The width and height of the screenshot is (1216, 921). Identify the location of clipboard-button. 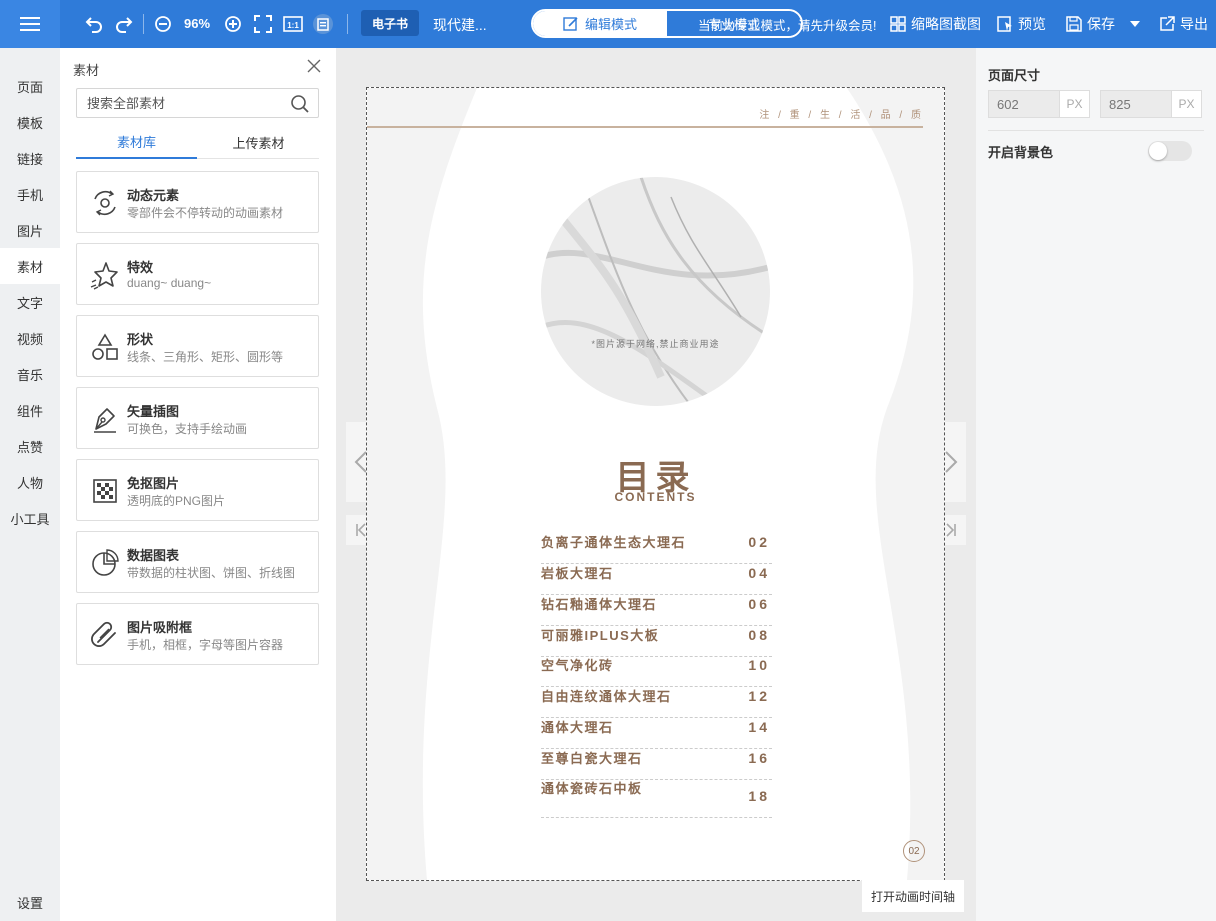
(323, 24).